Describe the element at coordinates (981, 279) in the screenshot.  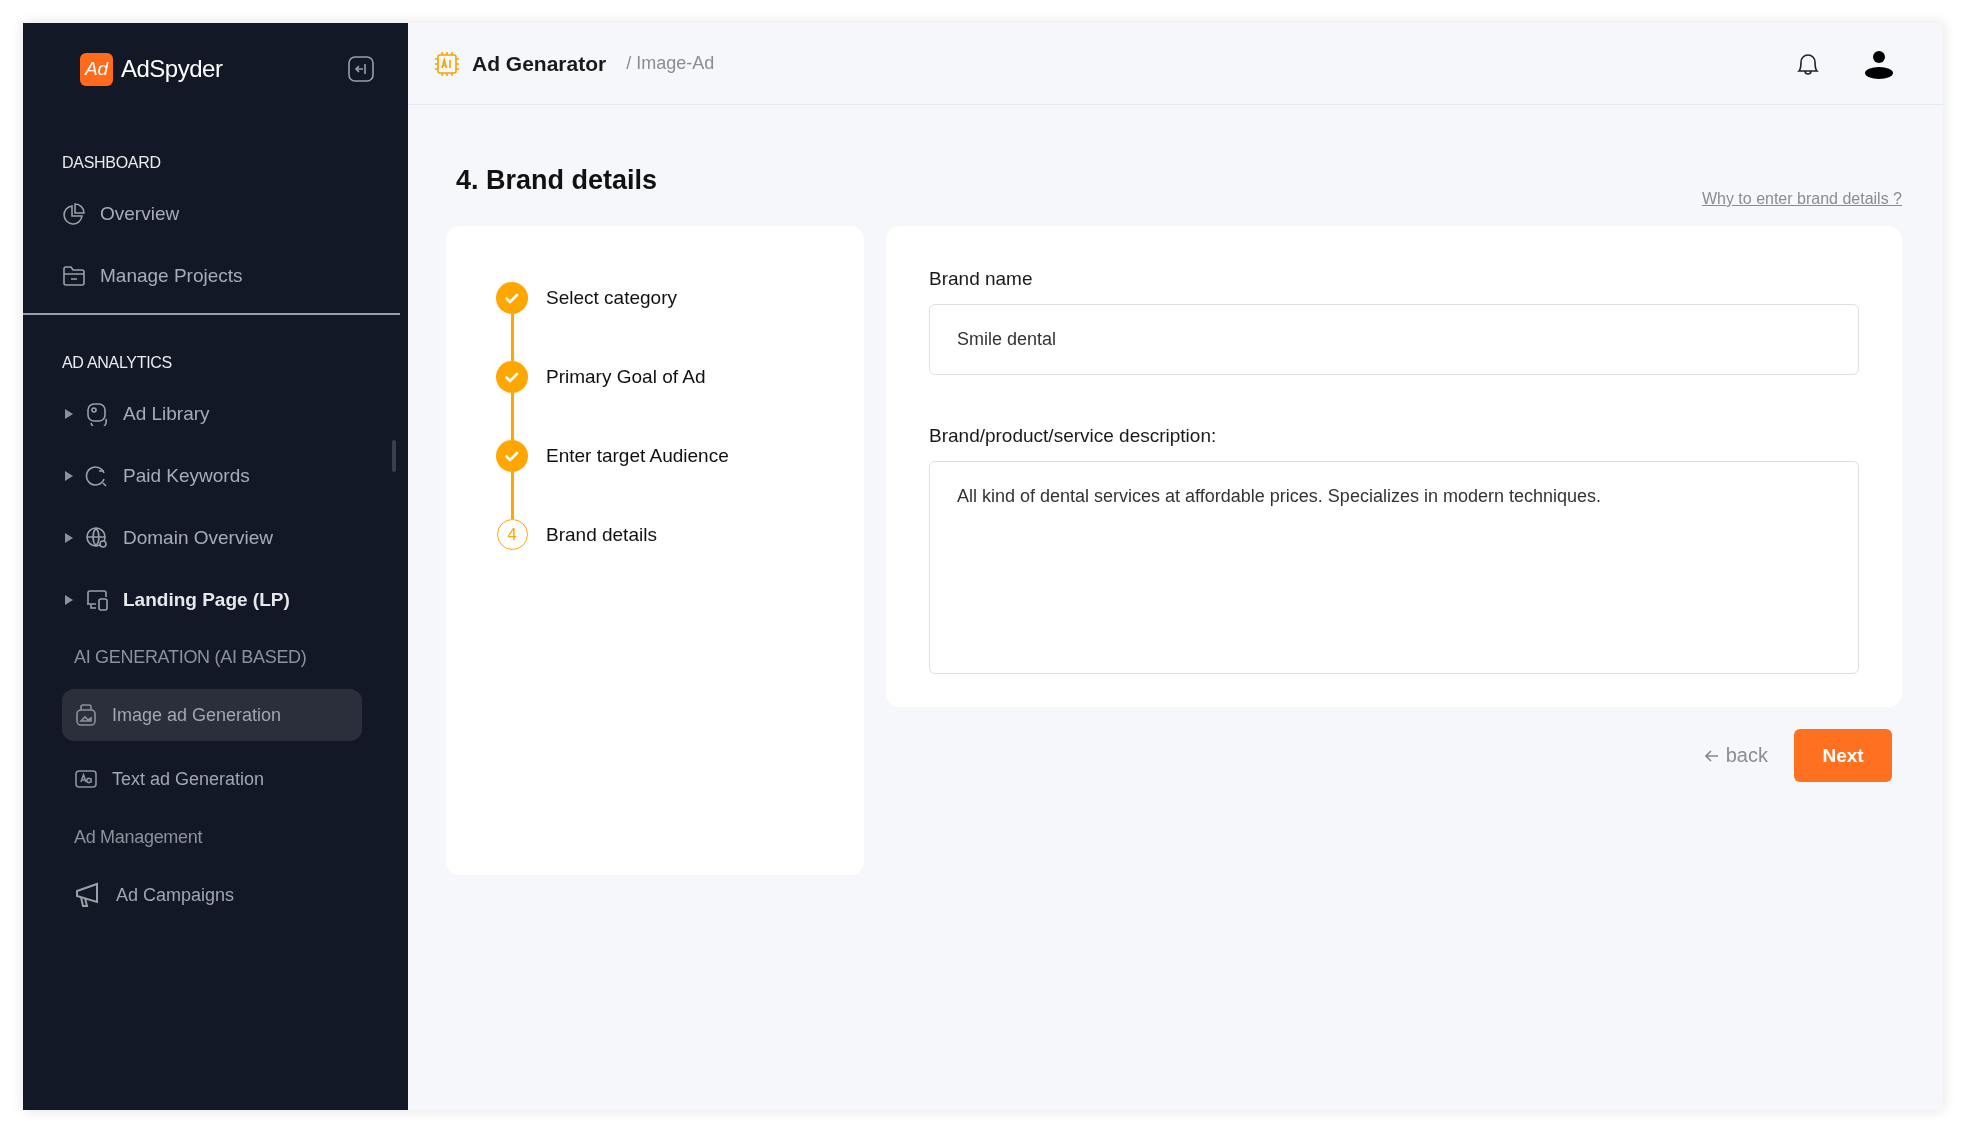
I see `field-label: Brand name` at that location.